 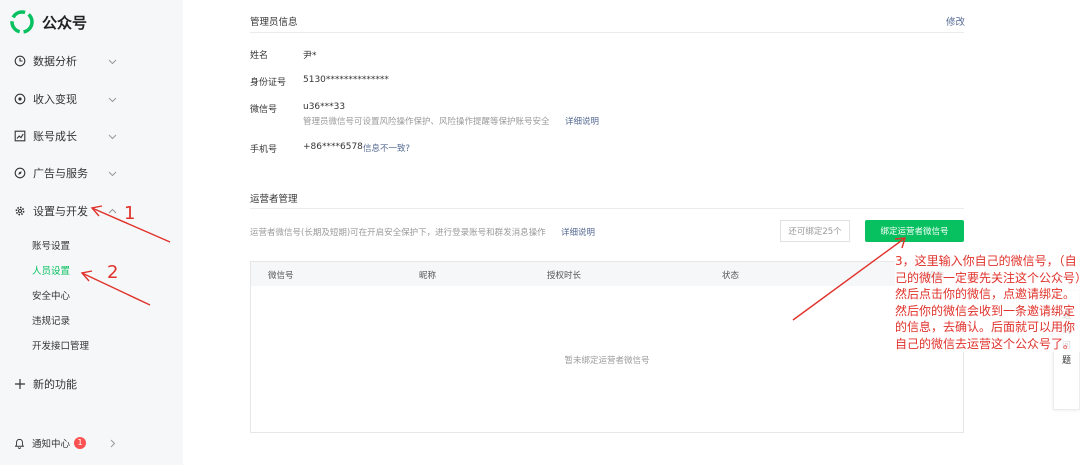 I want to click on app-logo: 公众号, so click(x=48, y=22).